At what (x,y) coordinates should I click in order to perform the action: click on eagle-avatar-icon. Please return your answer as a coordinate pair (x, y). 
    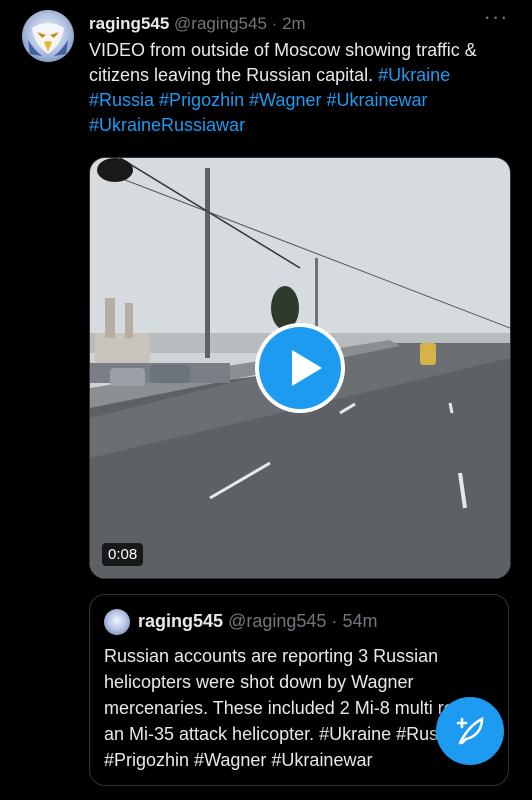
    Looking at the image, I should click on (48, 39).